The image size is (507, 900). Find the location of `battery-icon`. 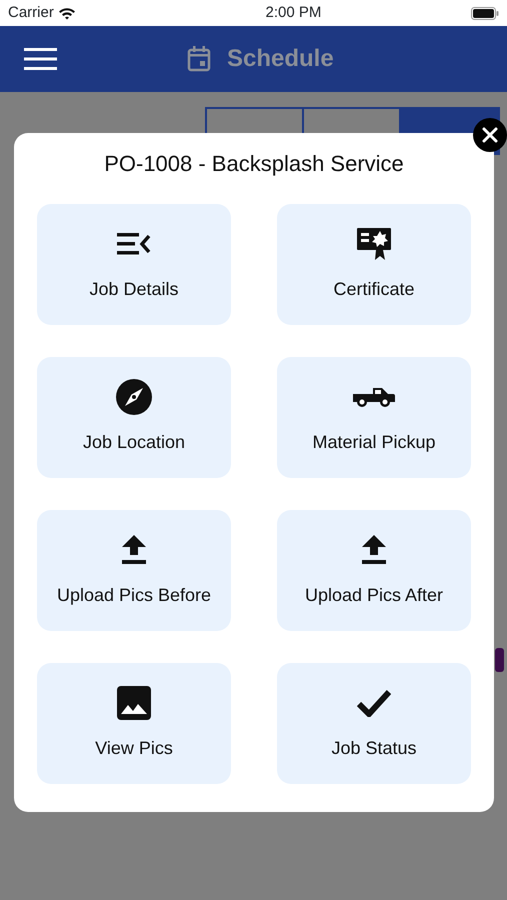

battery-icon is located at coordinates (485, 13).